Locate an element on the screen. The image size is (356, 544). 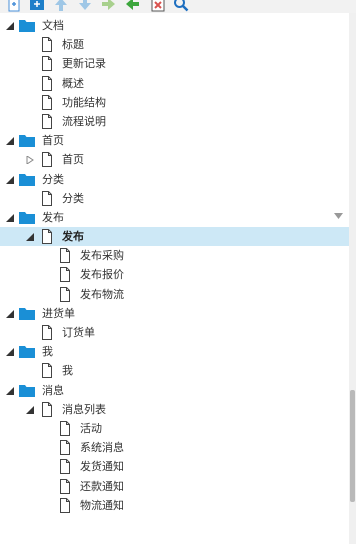
tree-page-row: 功能结构 is located at coordinates (174, 102).